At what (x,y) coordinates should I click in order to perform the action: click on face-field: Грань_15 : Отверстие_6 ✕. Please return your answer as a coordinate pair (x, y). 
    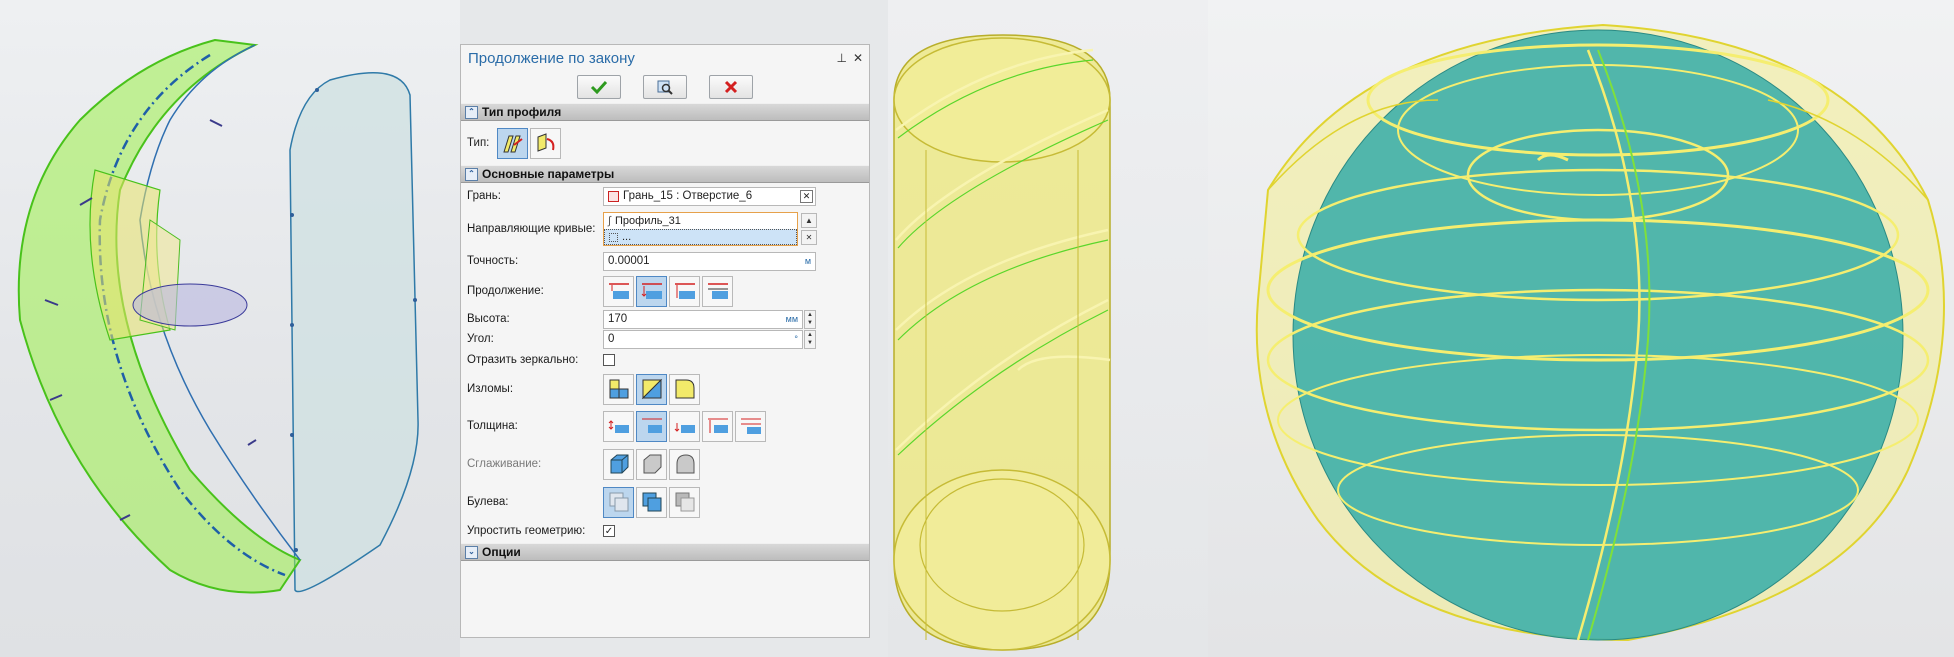
    Looking at the image, I should click on (709, 196).